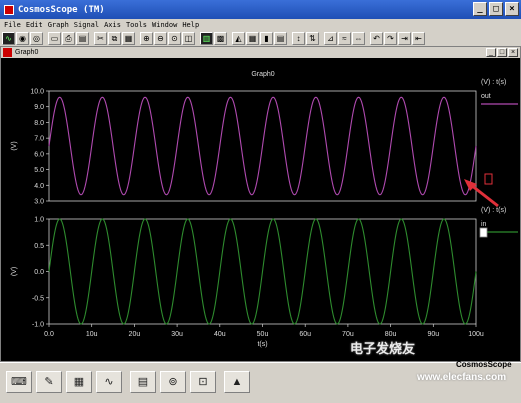  I want to click on minimize-button: _, so click(480, 9).